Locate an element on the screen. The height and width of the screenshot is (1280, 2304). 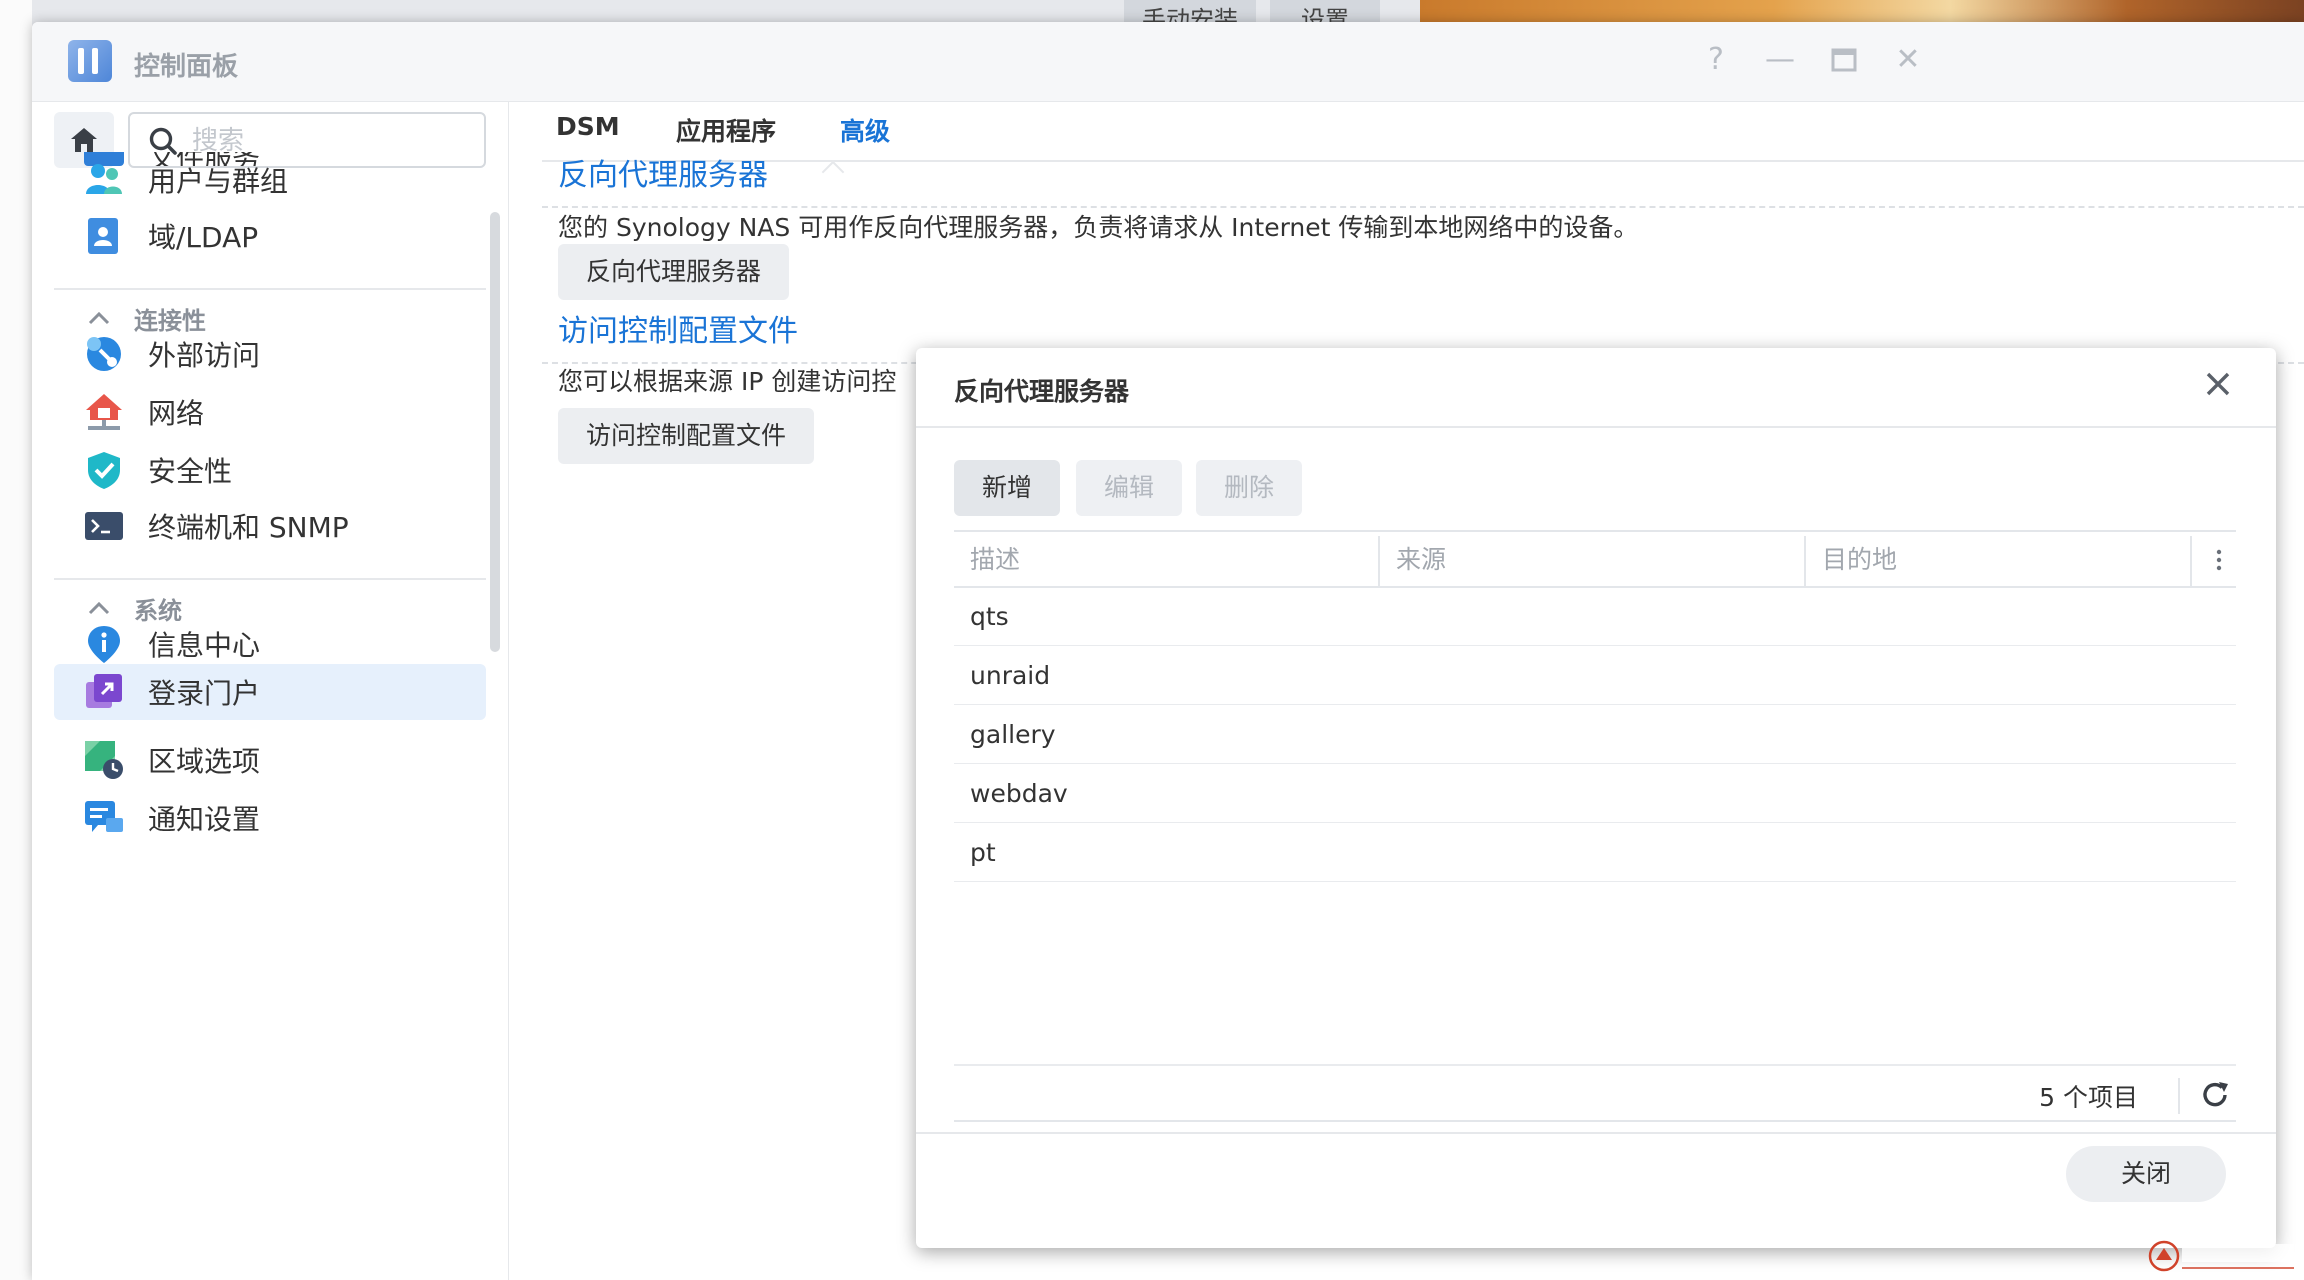
sidebar-item-login-portal: 登录门户 is located at coordinates (270, 692).